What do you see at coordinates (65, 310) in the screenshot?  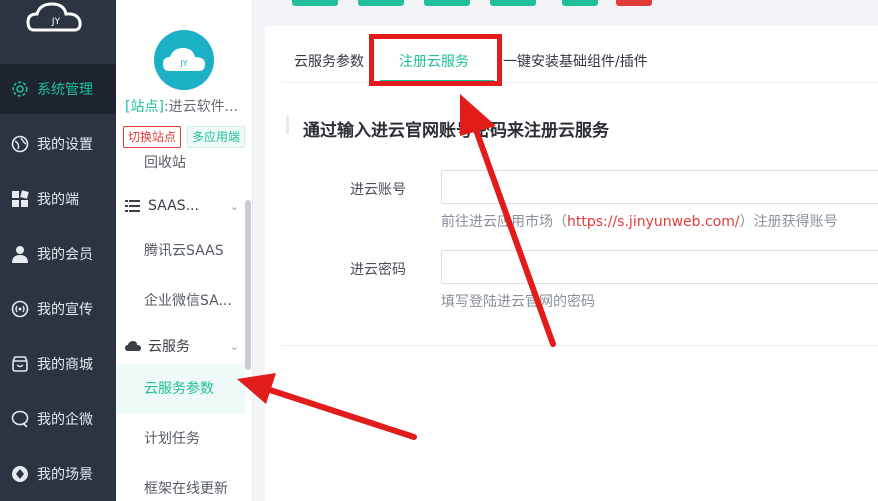 I see `nav-label: 我的宣传` at bounding box center [65, 310].